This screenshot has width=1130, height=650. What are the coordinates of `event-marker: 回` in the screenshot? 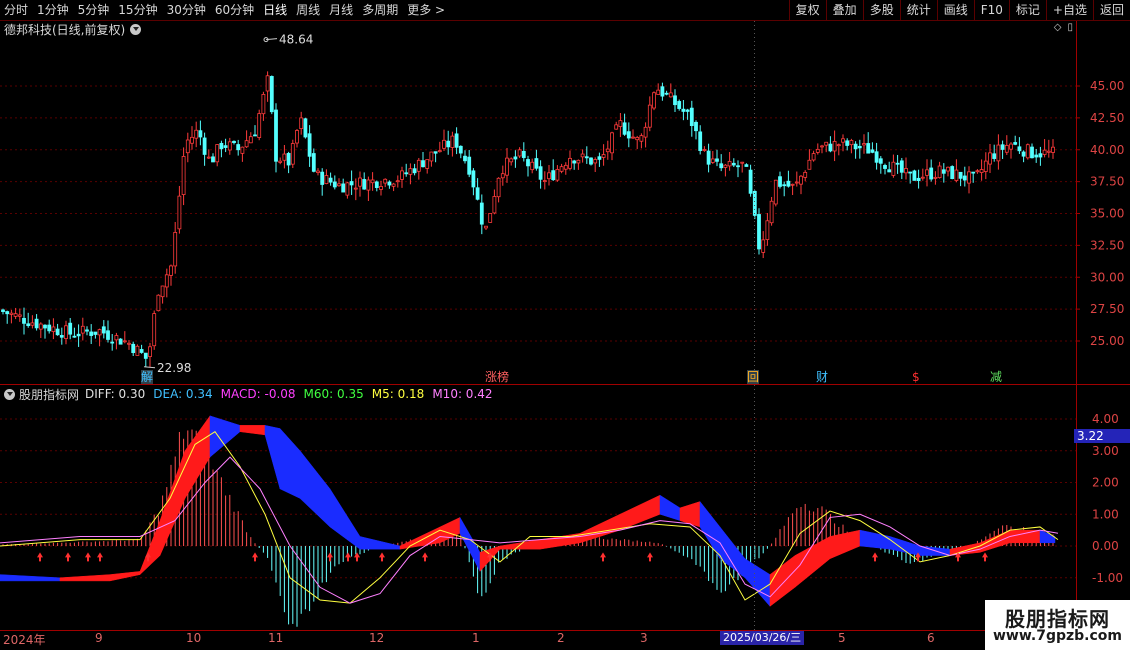 It's located at (753, 377).